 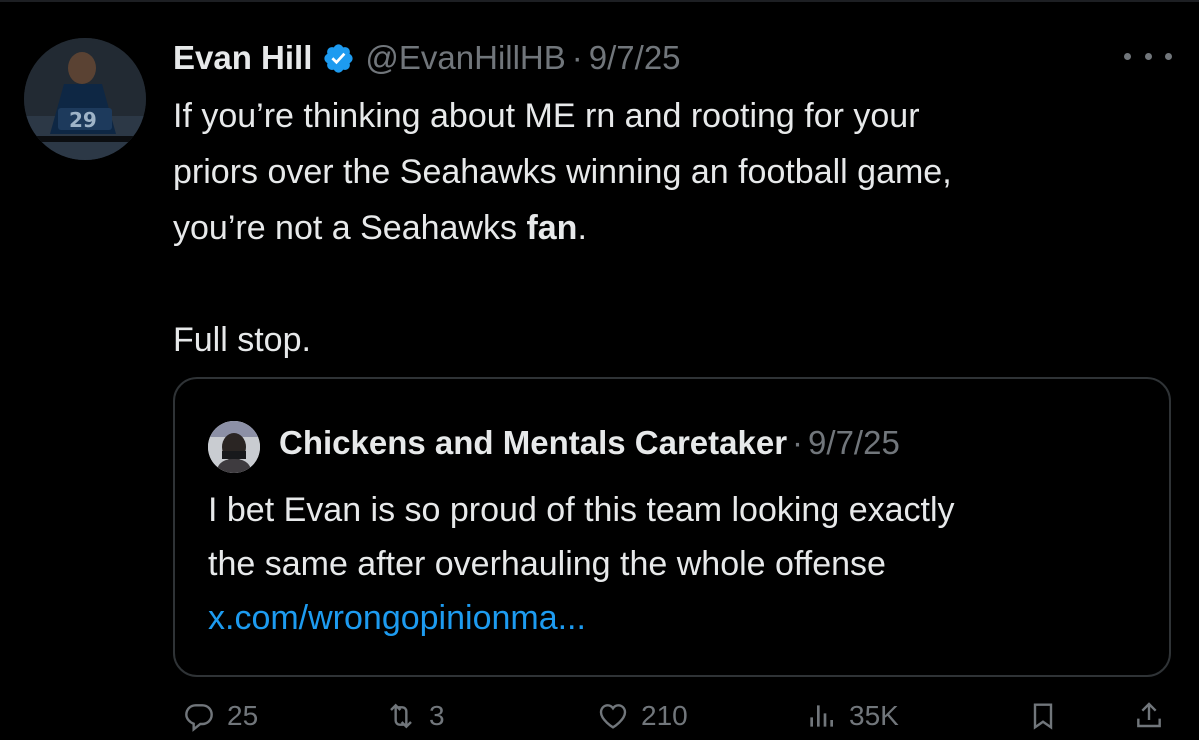 What do you see at coordinates (350, 228) in the screenshot?
I see `tweet-text-segment: you’re not a Seahawks` at bounding box center [350, 228].